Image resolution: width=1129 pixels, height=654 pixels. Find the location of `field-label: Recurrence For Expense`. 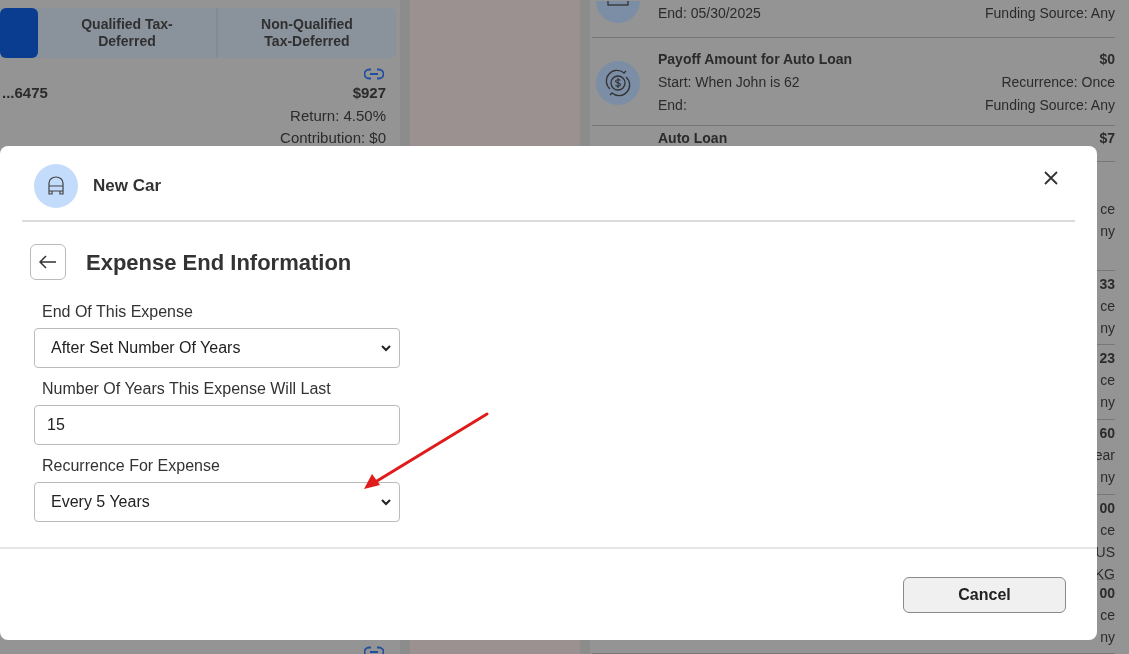

field-label: Recurrence For Expense is located at coordinates (131, 466).